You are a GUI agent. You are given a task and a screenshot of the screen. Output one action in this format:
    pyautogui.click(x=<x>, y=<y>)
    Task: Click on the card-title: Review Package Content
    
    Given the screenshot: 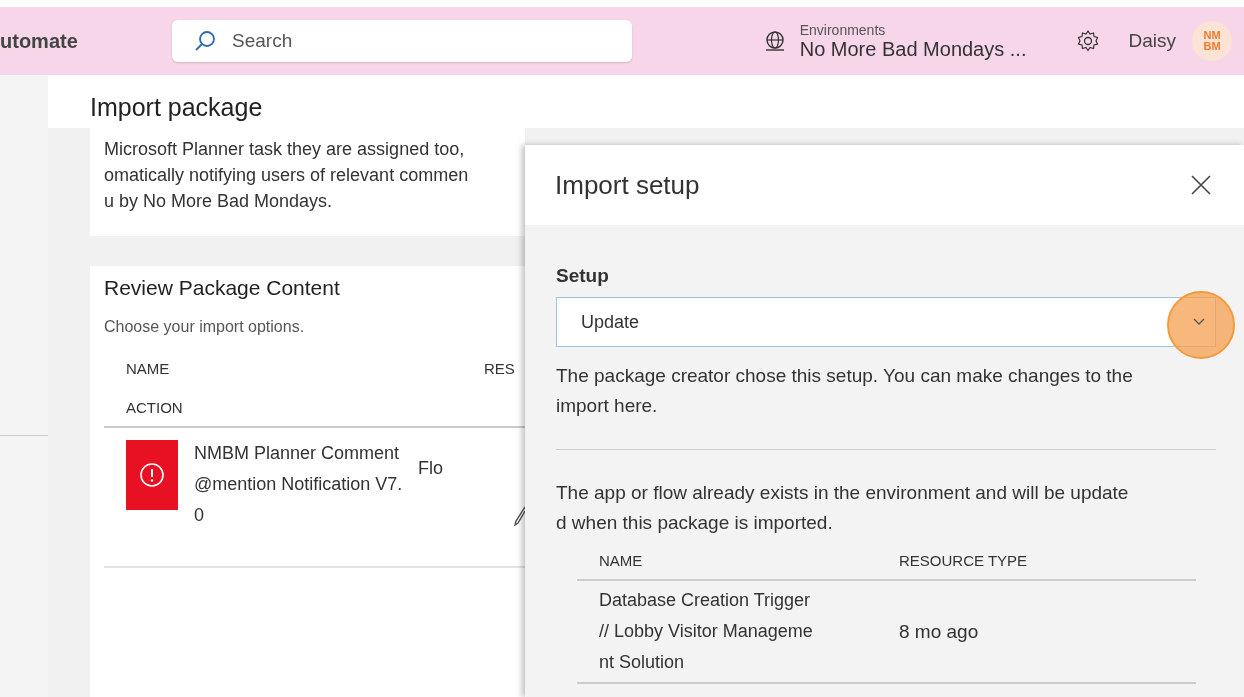 What is the action you would take?
    pyautogui.click(x=222, y=288)
    